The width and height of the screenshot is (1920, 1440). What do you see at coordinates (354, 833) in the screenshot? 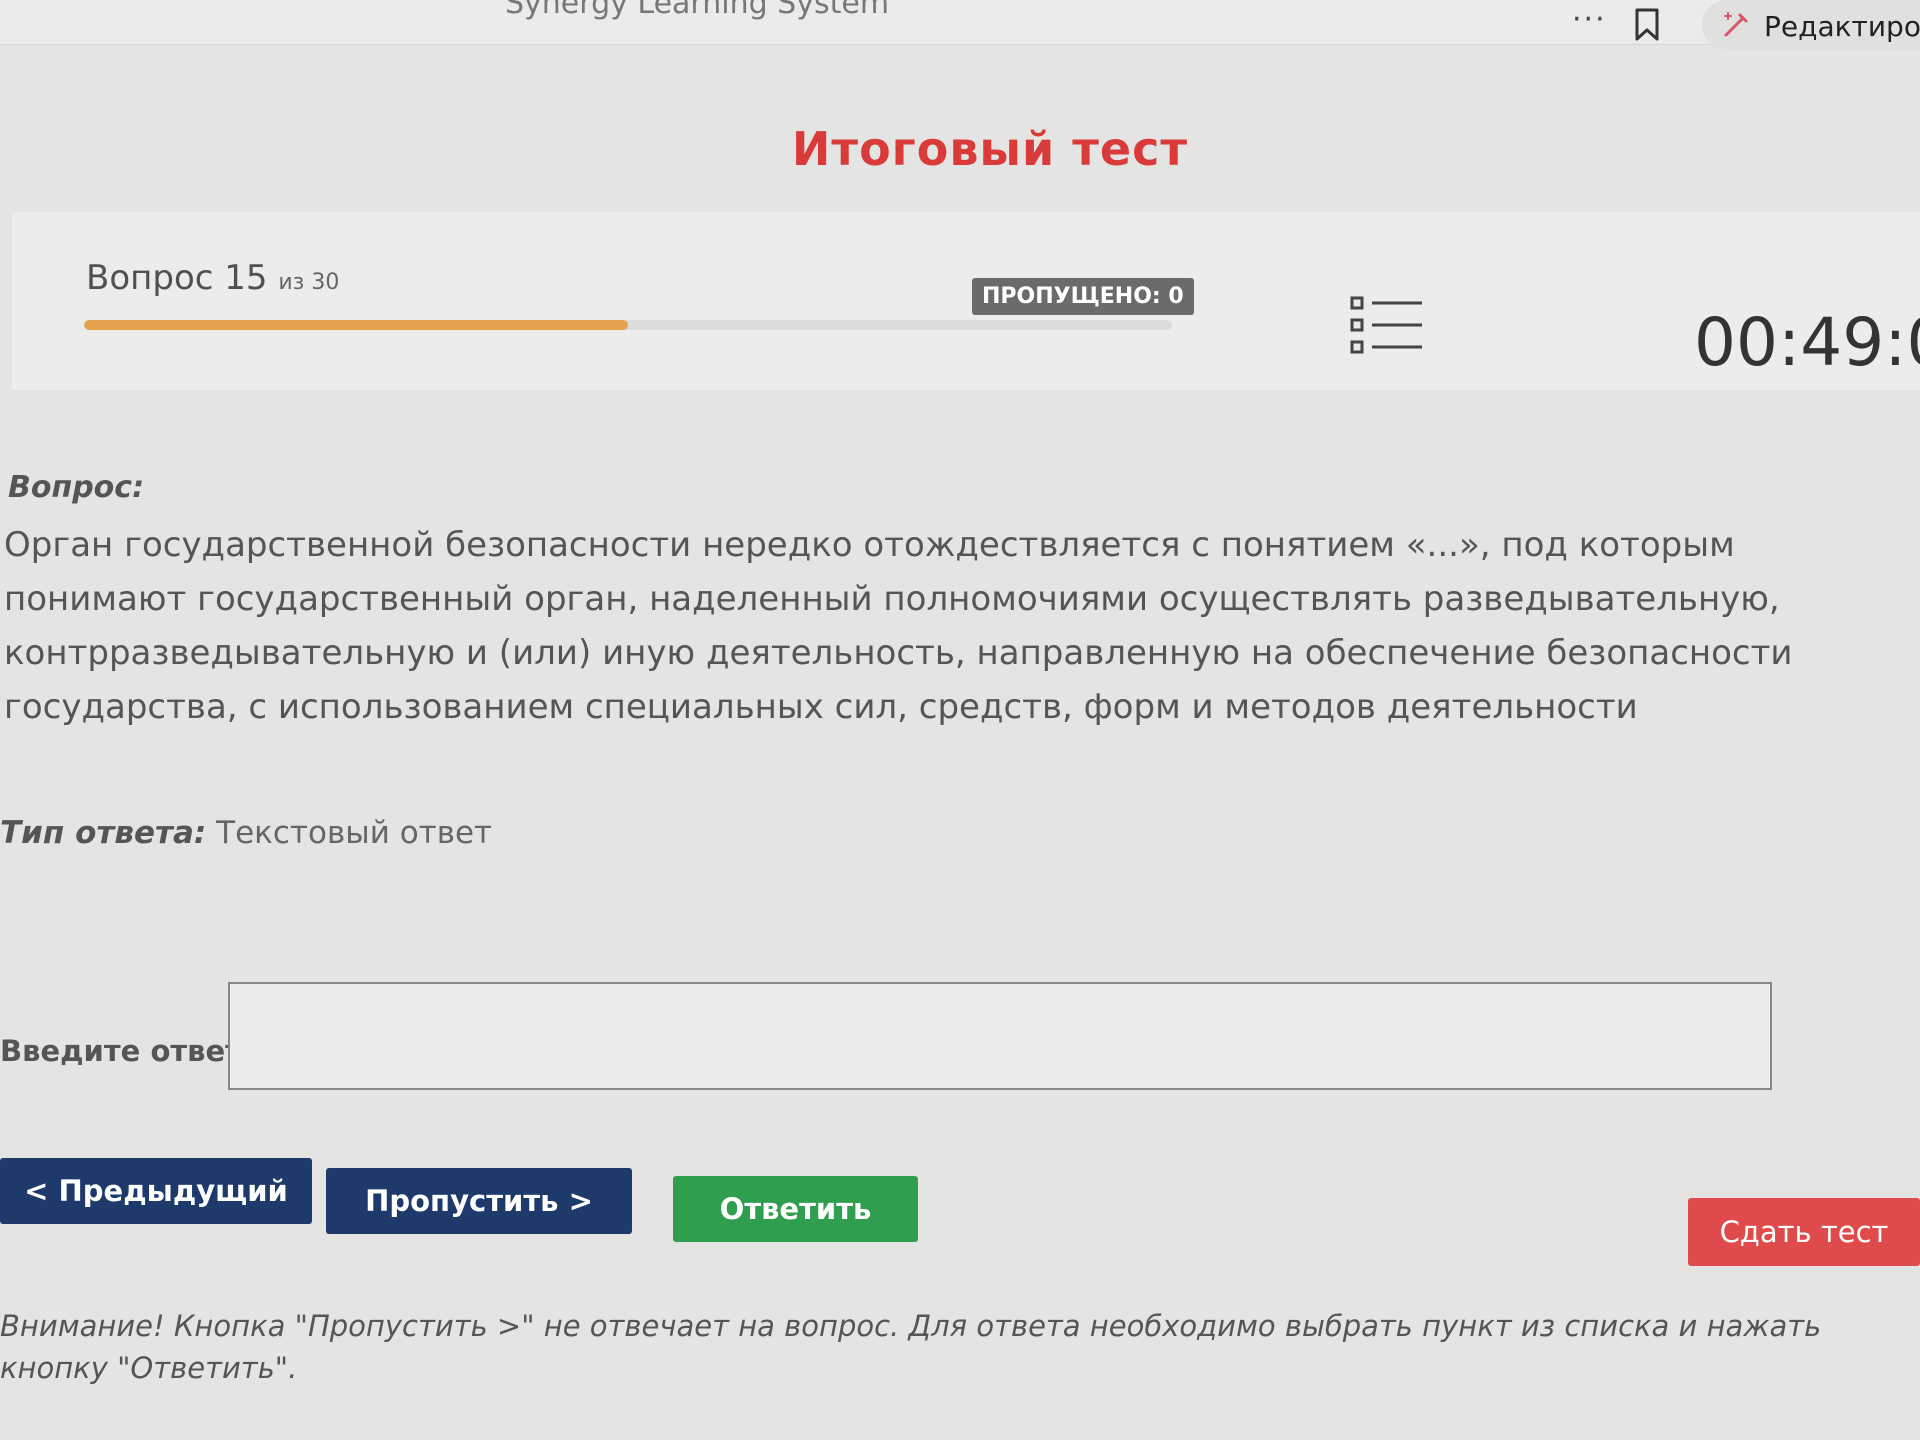
I see `answer-type-value: Текстовый ответ` at bounding box center [354, 833].